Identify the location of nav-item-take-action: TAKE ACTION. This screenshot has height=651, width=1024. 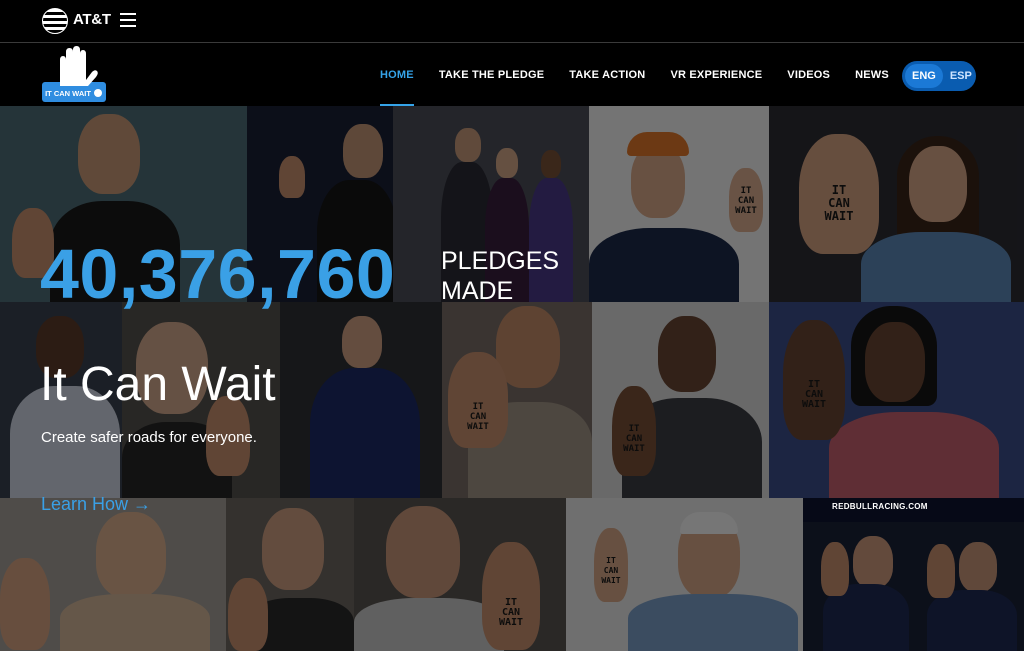
(607, 75).